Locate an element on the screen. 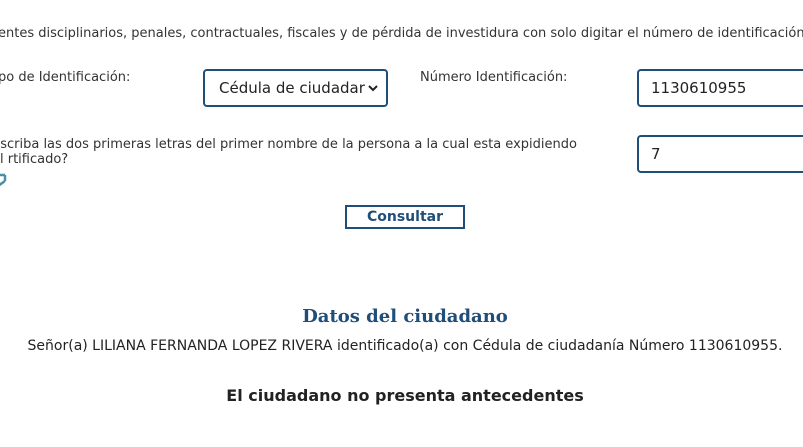 This screenshot has height=447, width=803. tipo-identificacion-label: po de Identificación: is located at coordinates (65, 77).